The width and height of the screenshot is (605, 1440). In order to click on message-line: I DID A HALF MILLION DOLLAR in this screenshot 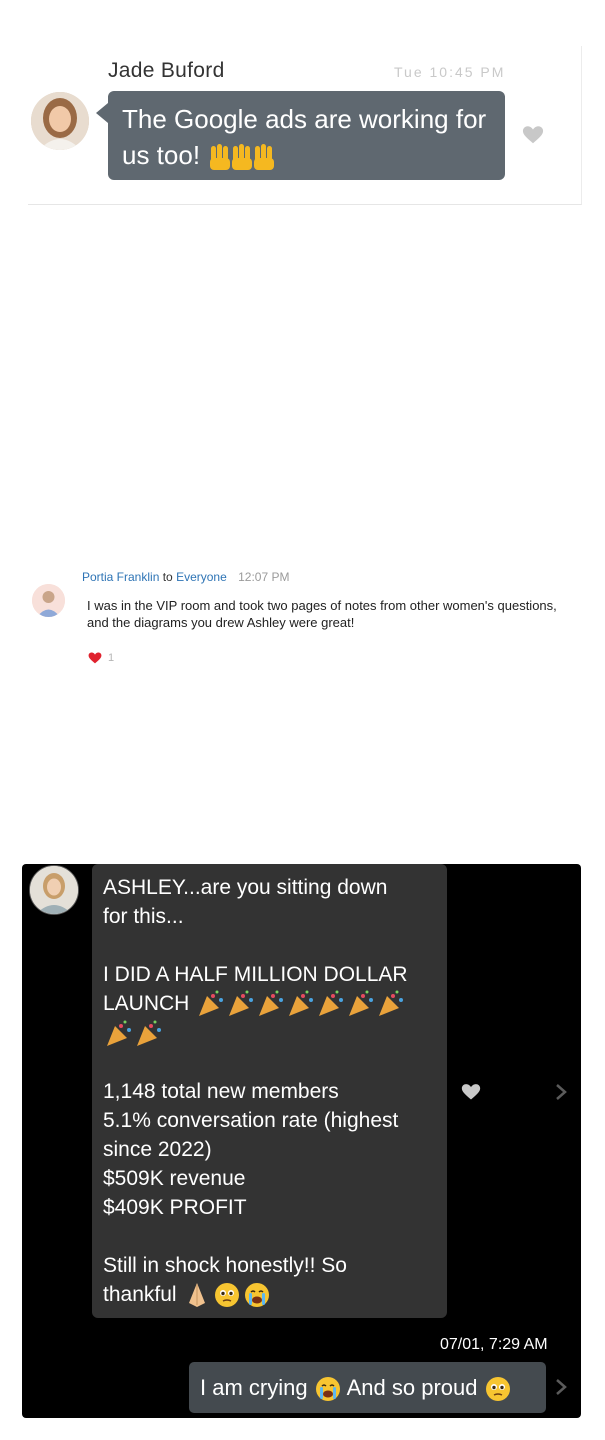, I will do `click(255, 974)`.